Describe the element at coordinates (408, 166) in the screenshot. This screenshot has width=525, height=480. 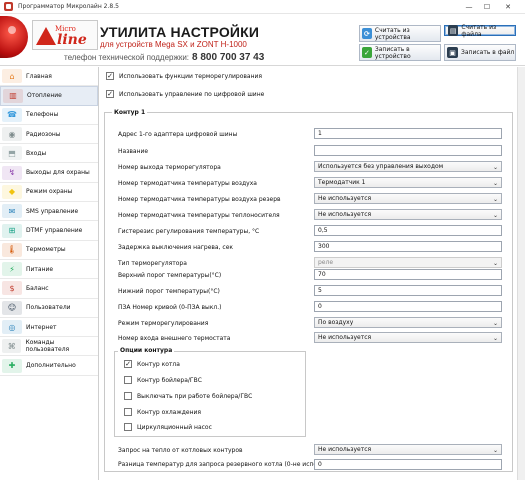
I see `field-select: Используется без управления выходом ⌄` at that location.